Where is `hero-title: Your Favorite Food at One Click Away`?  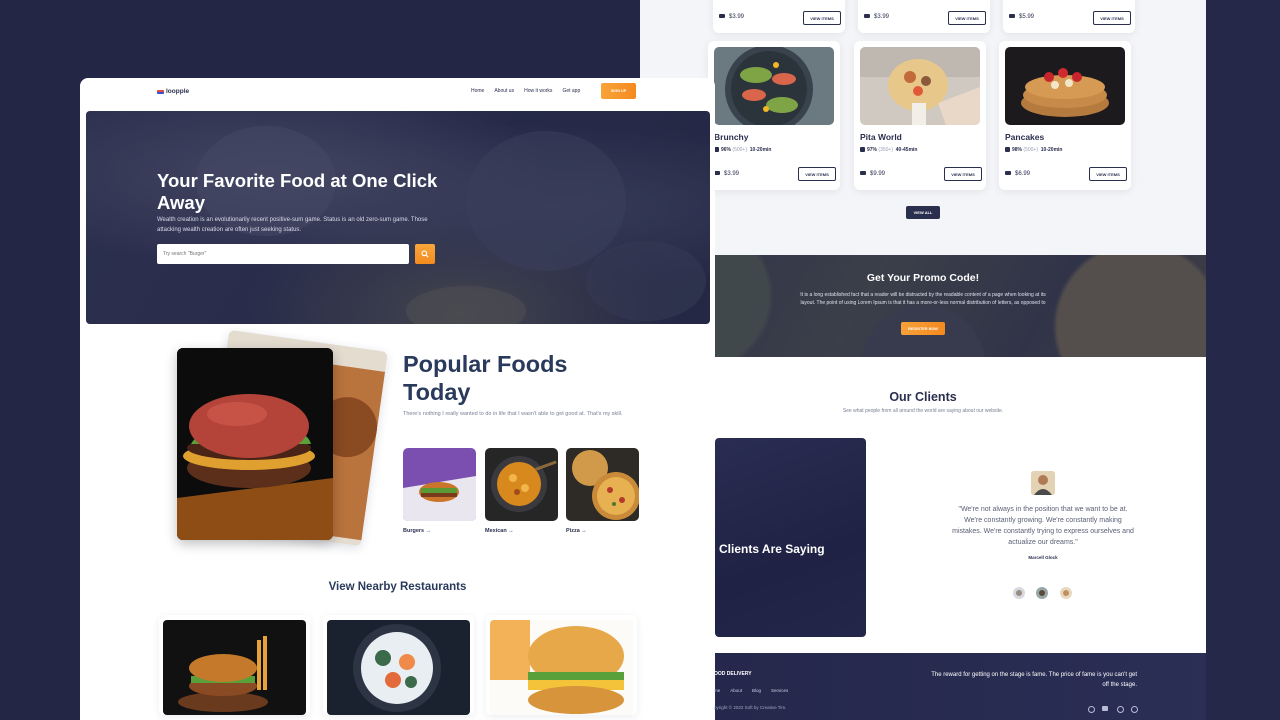 hero-title: Your Favorite Food at One Click Away is located at coordinates (297, 191).